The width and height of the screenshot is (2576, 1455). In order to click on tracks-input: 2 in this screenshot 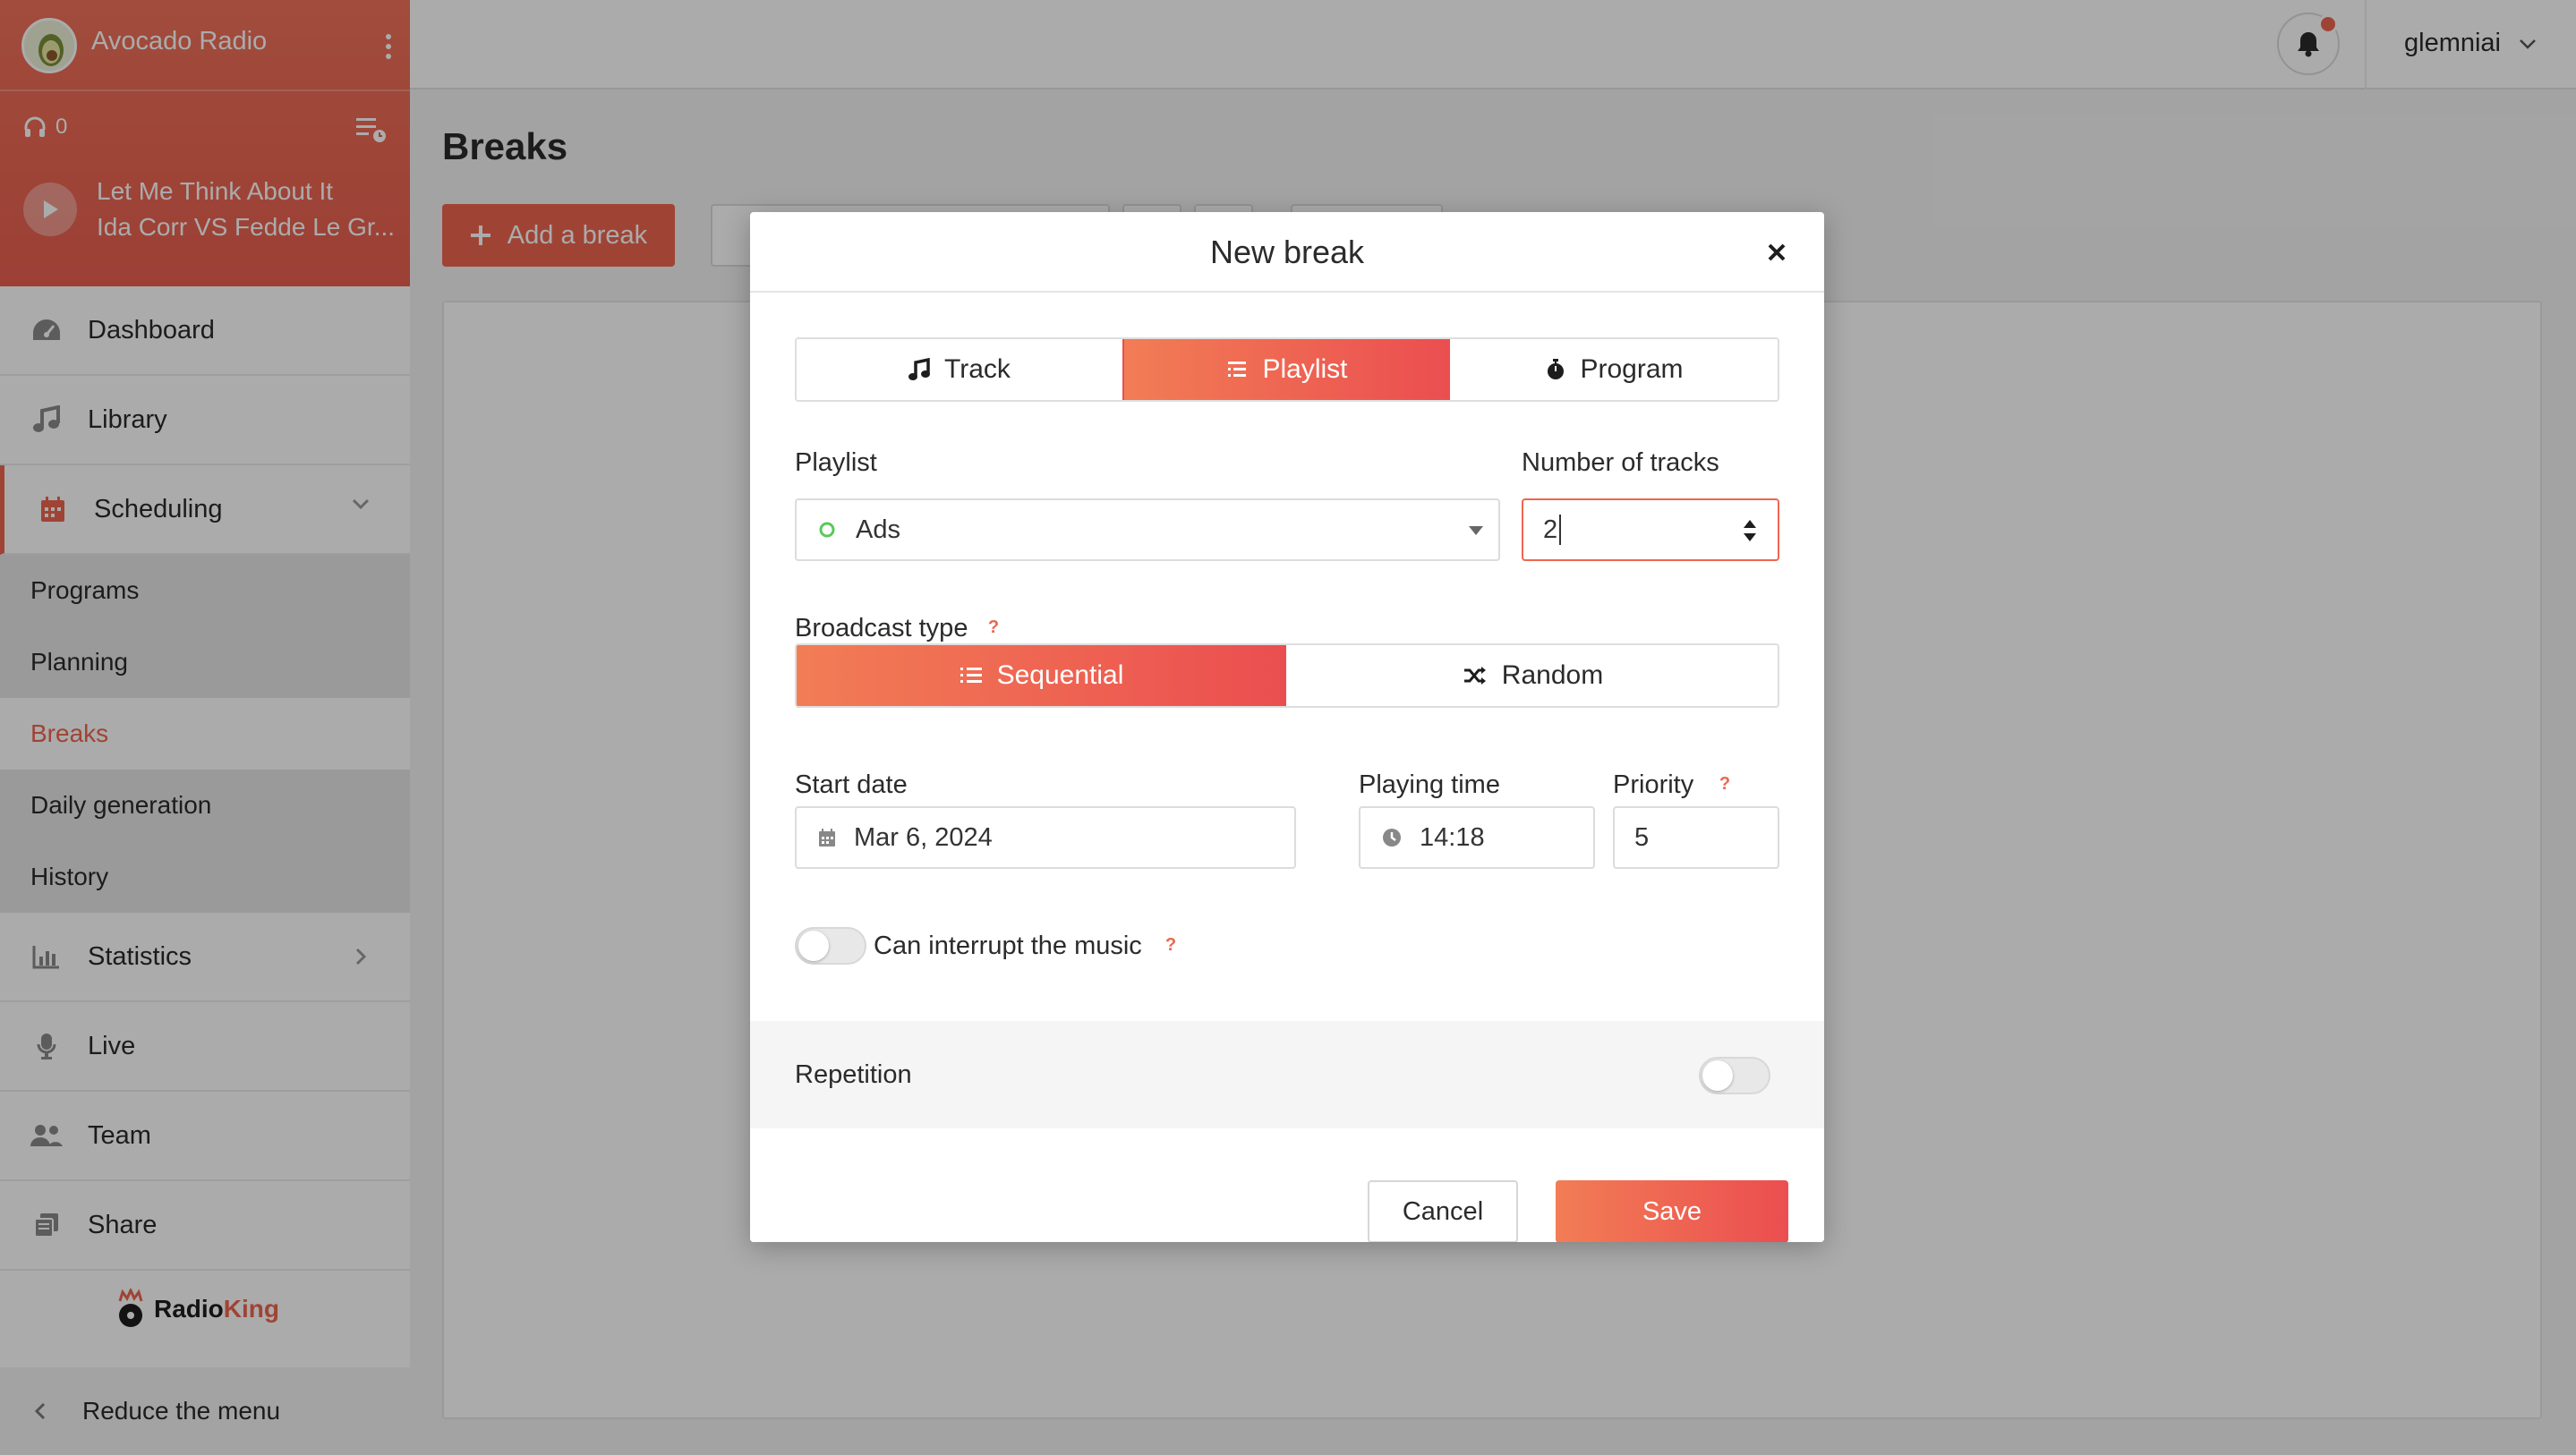, I will do `click(1650, 529)`.